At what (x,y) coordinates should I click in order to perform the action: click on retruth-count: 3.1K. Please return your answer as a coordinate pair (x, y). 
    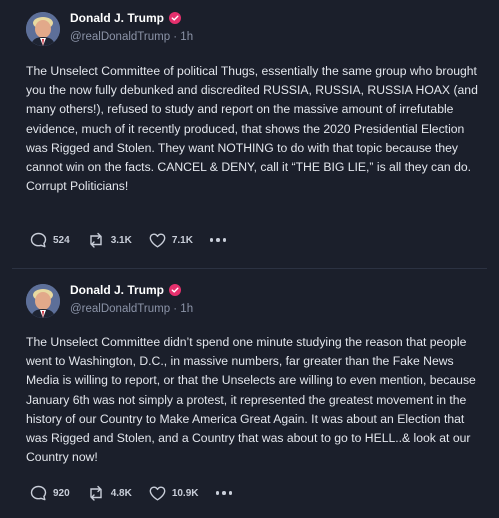
    Looking at the image, I should click on (121, 240).